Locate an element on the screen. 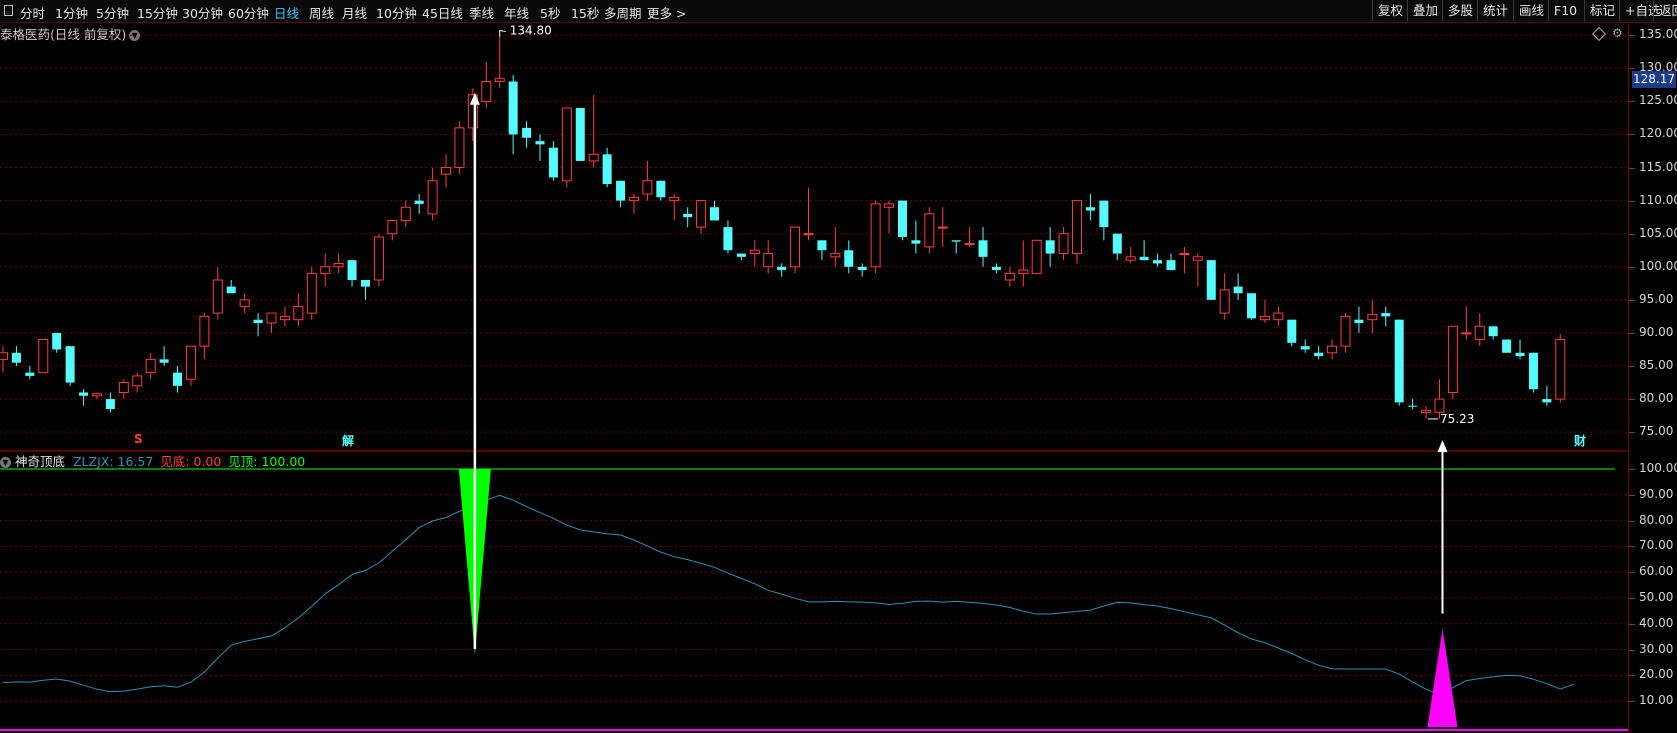  indicator-zlzjx-value: ZLZJX: 16.57 is located at coordinates (113, 461).